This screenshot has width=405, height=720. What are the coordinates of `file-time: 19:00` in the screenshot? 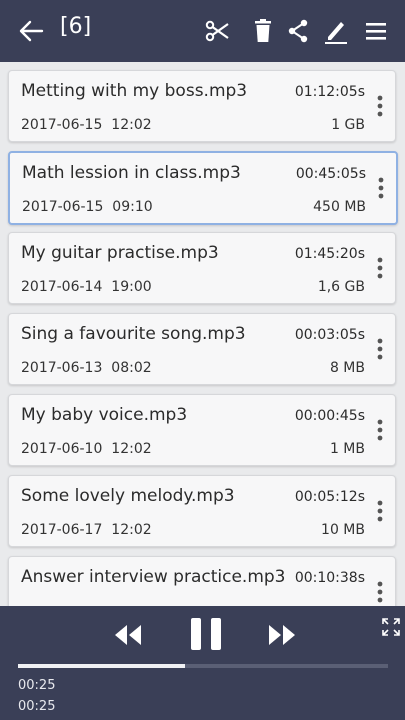 It's located at (131, 287).